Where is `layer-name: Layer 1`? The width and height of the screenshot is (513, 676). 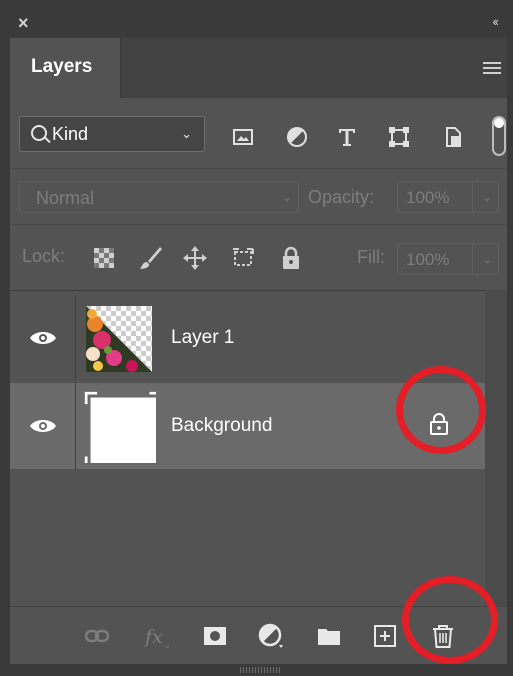
layer-name: Layer 1 is located at coordinates (202, 338).